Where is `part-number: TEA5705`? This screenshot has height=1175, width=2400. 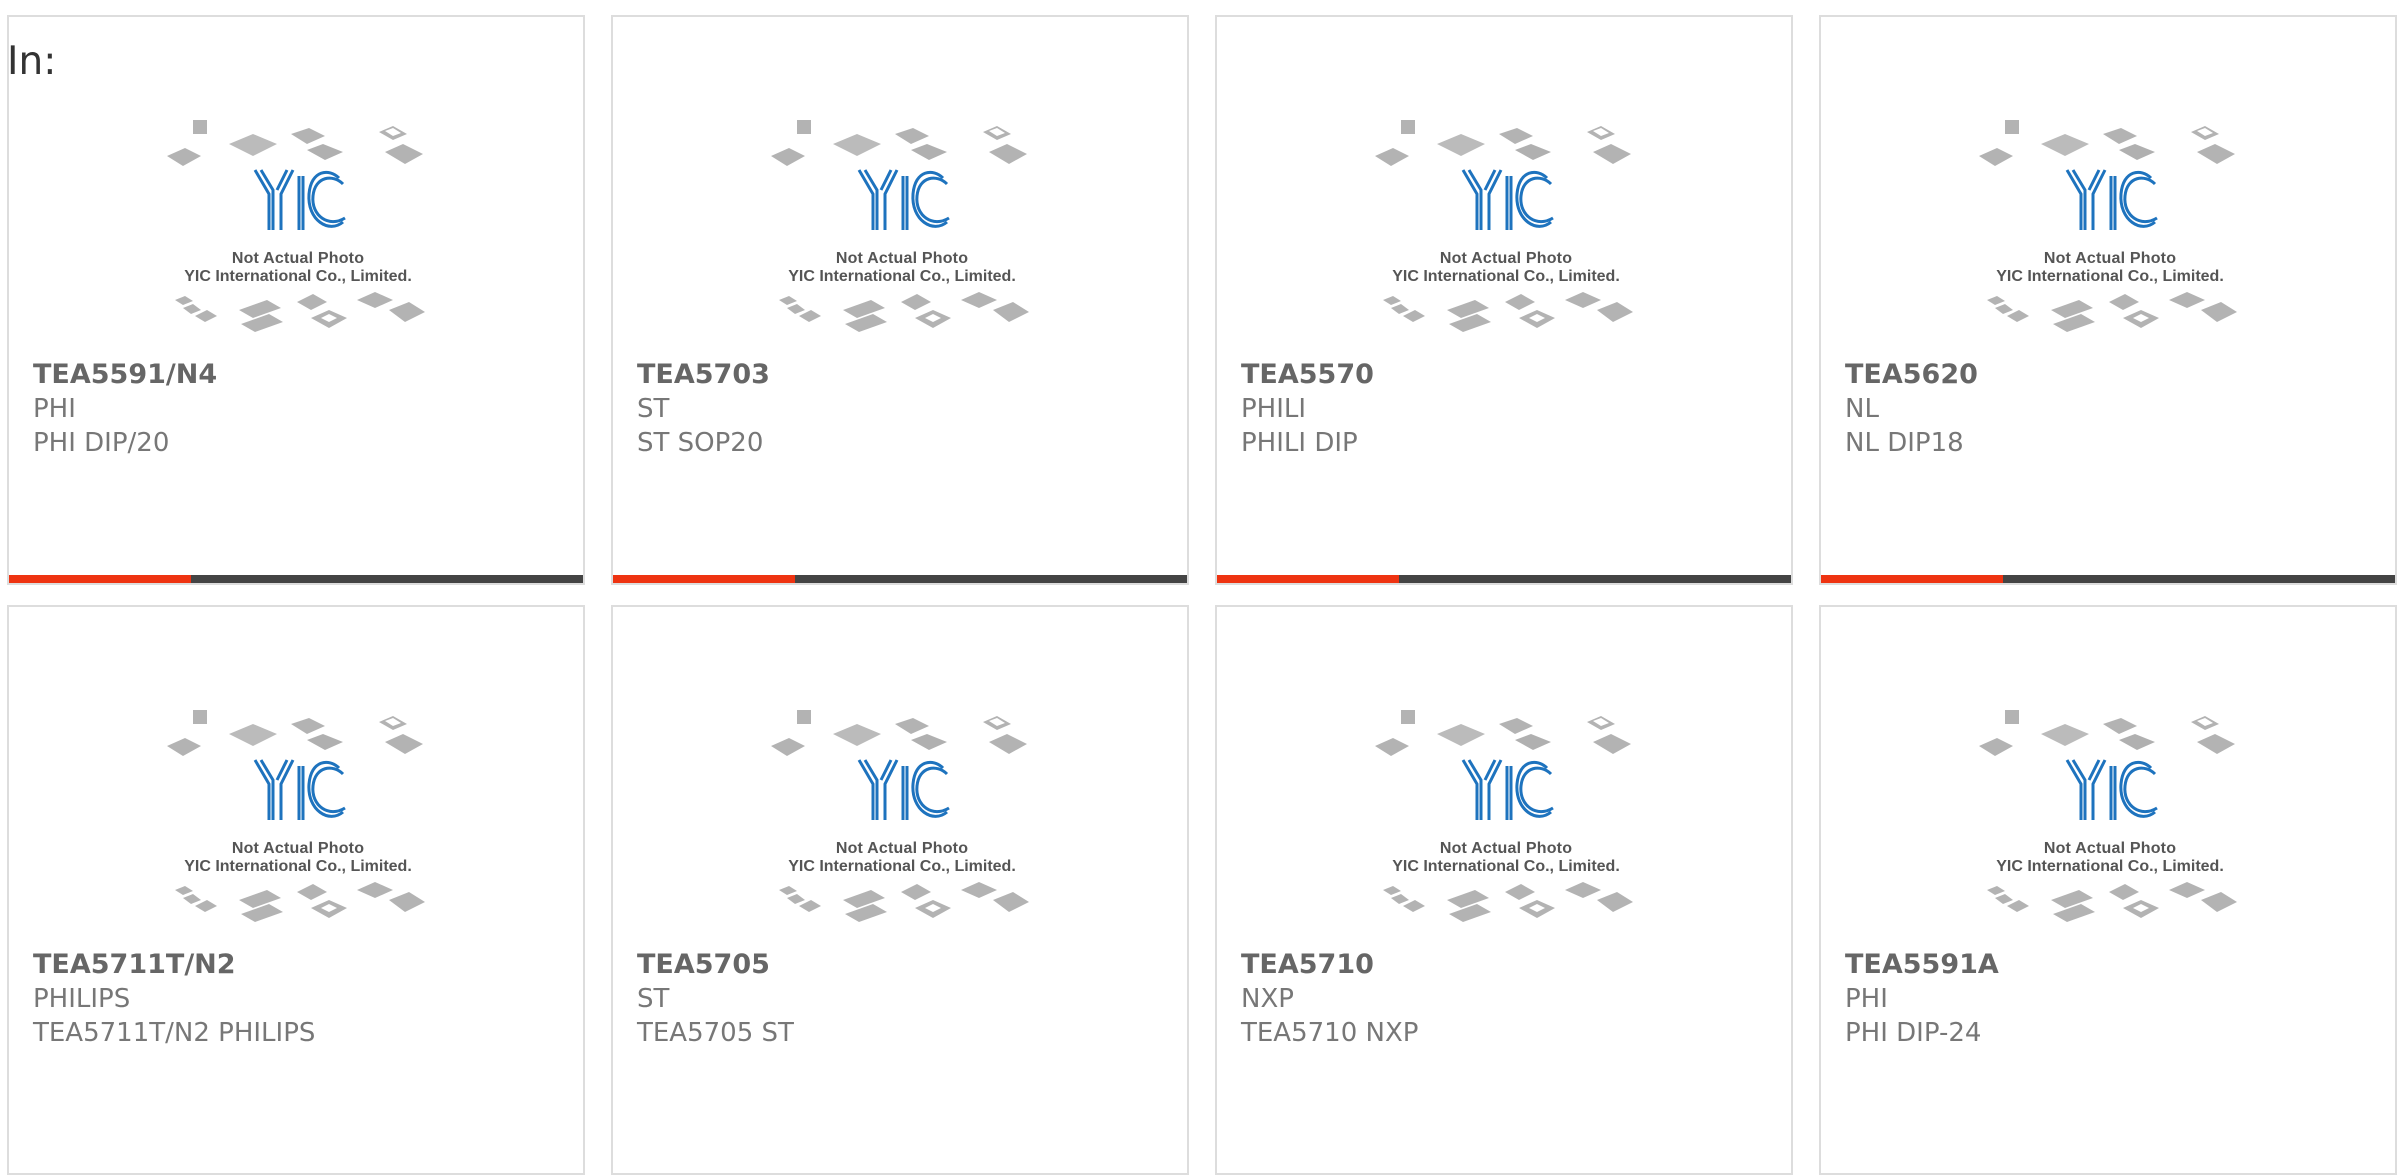 part-number: TEA5705 is located at coordinates (703, 965).